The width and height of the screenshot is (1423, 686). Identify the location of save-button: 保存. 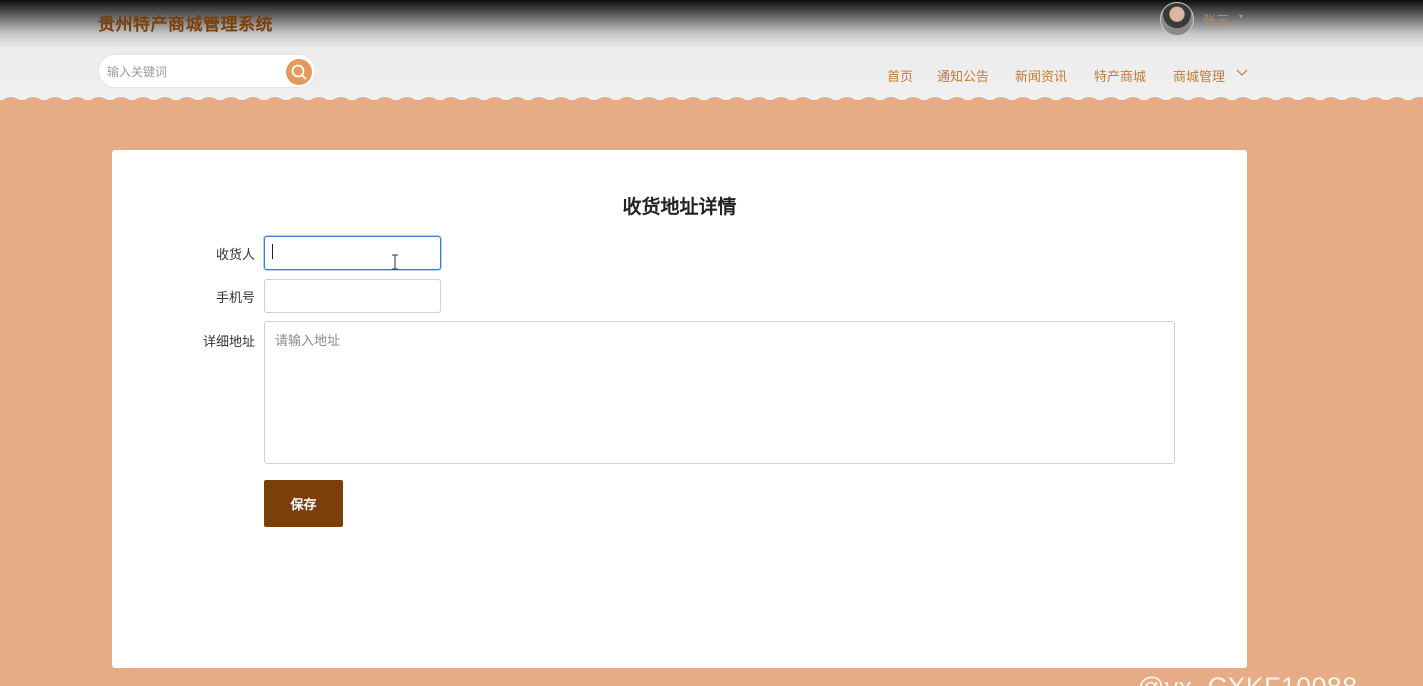
(303, 503).